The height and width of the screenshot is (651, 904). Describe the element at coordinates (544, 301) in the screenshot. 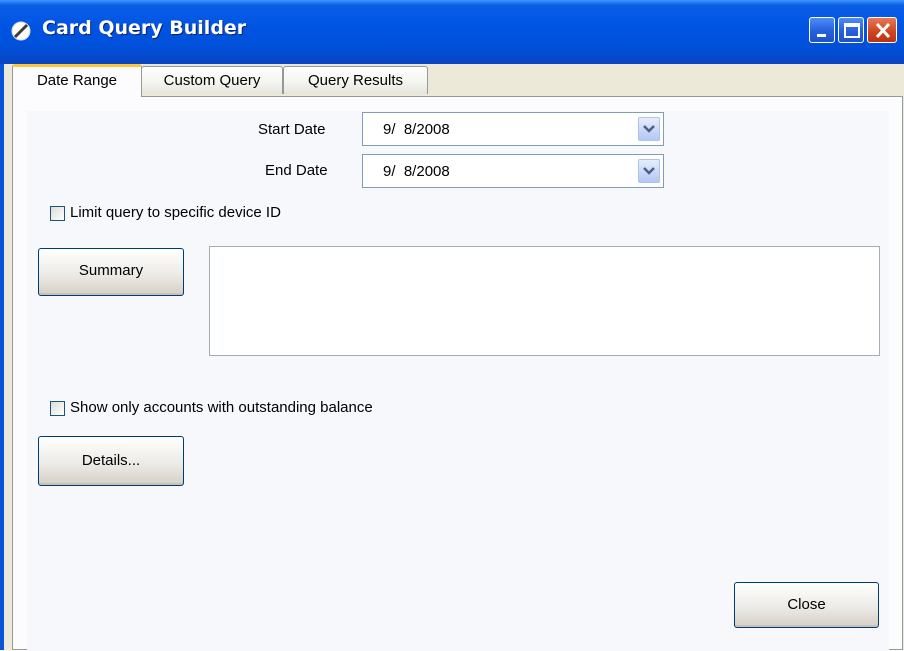

I see `summary-output` at that location.